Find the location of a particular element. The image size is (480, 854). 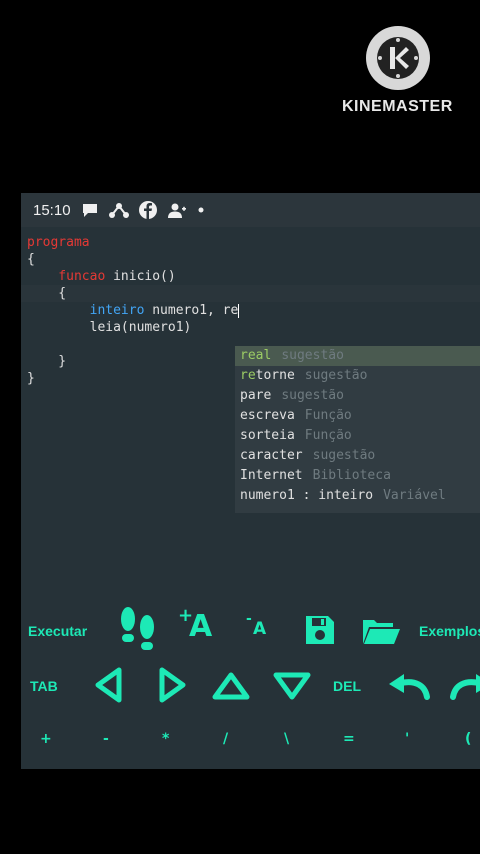

code-line: funcao inicio() is located at coordinates (101, 276).